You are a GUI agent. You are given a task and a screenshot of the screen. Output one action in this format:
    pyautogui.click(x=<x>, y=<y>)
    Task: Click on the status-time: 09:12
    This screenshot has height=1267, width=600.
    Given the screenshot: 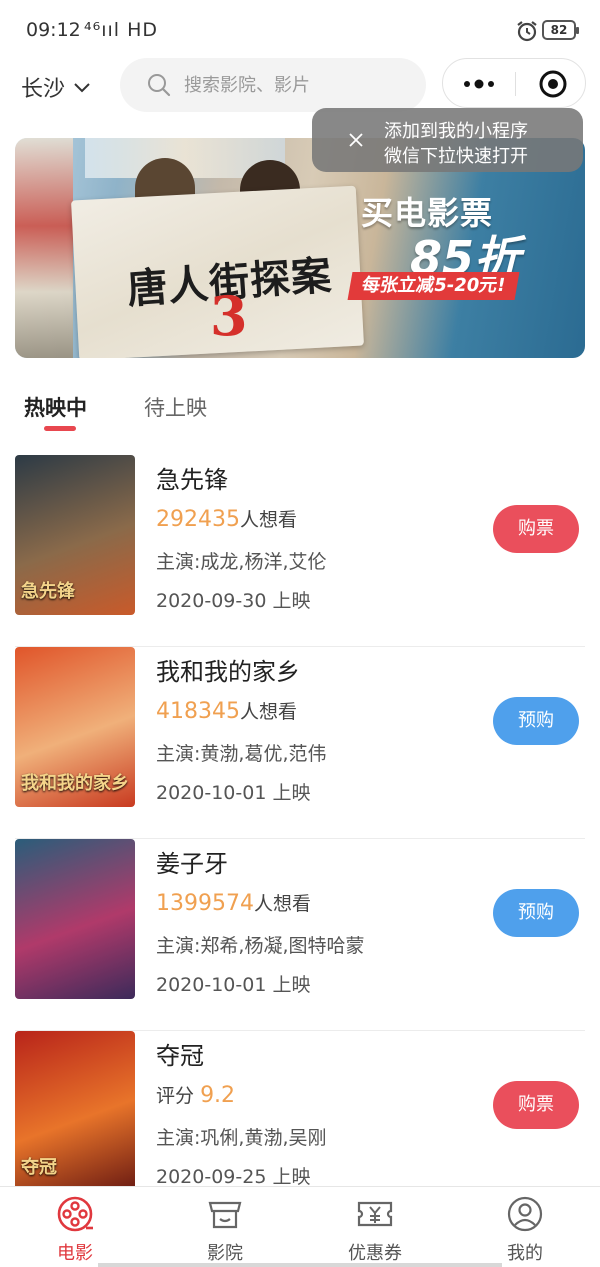 What is the action you would take?
    pyautogui.click(x=53, y=30)
    